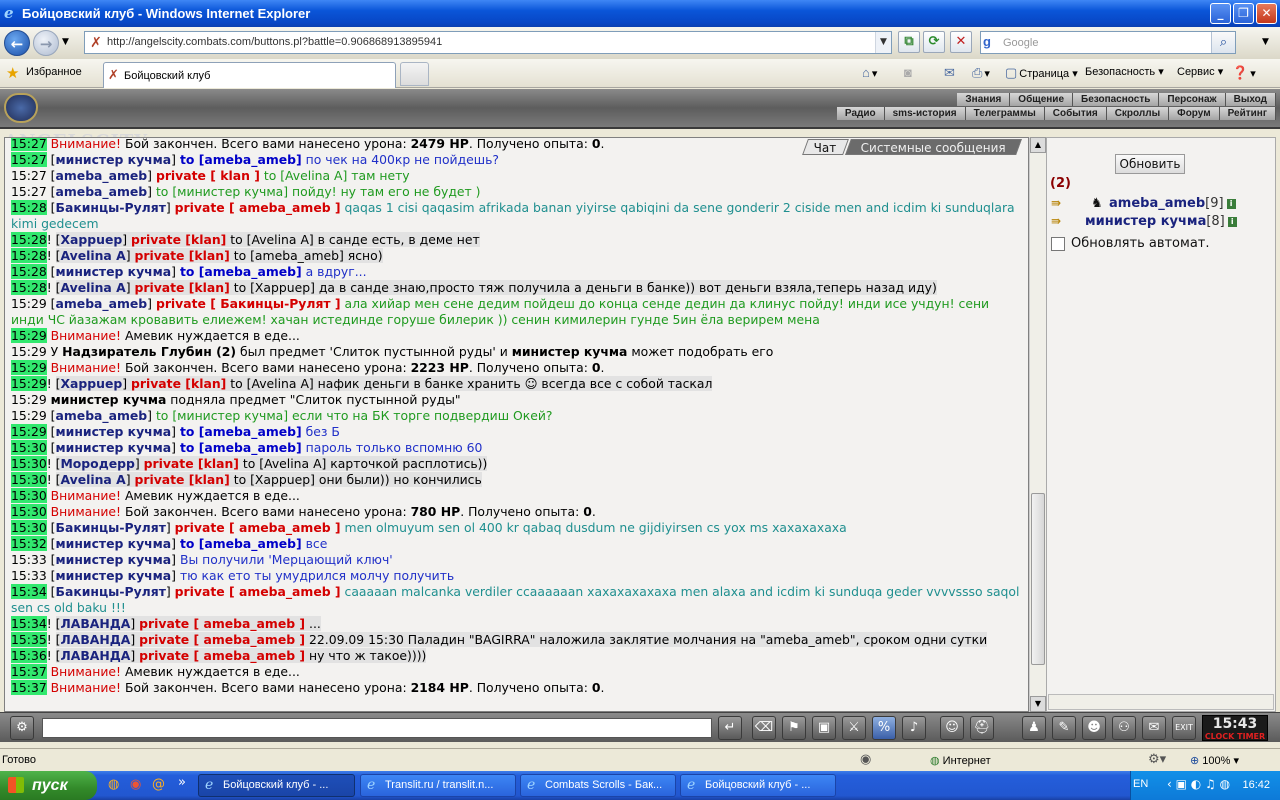  Describe the element at coordinates (1250, 99) in the screenshot. I see `menu-exit: Выход` at that location.